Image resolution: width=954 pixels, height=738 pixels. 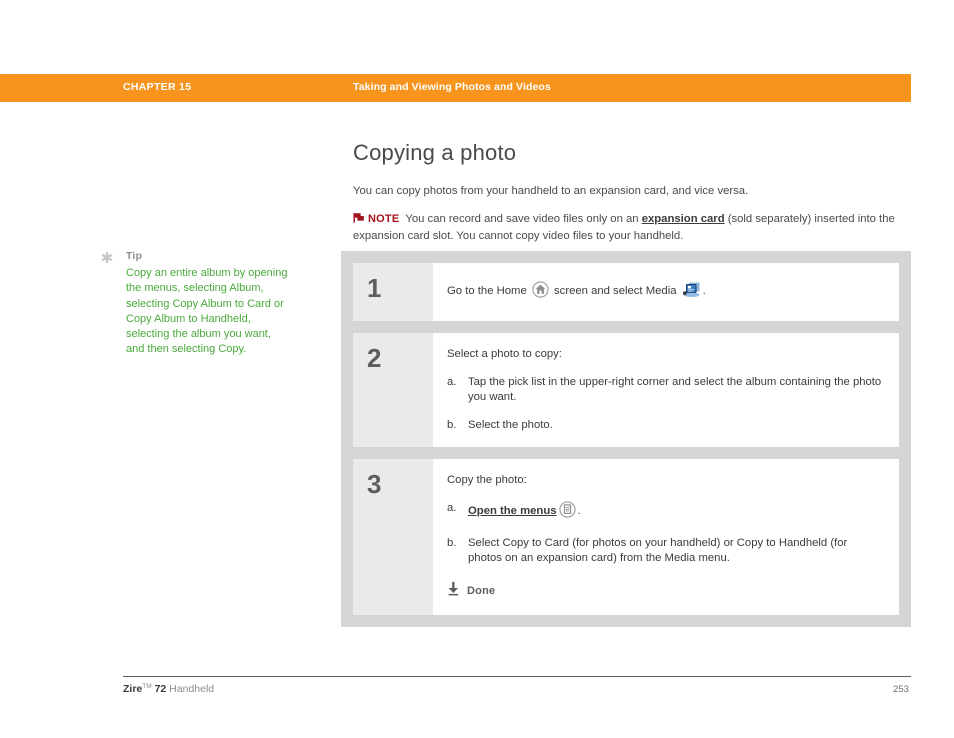 What do you see at coordinates (488, 291) in the screenshot?
I see `step1-text-a: Go to the Home` at bounding box center [488, 291].